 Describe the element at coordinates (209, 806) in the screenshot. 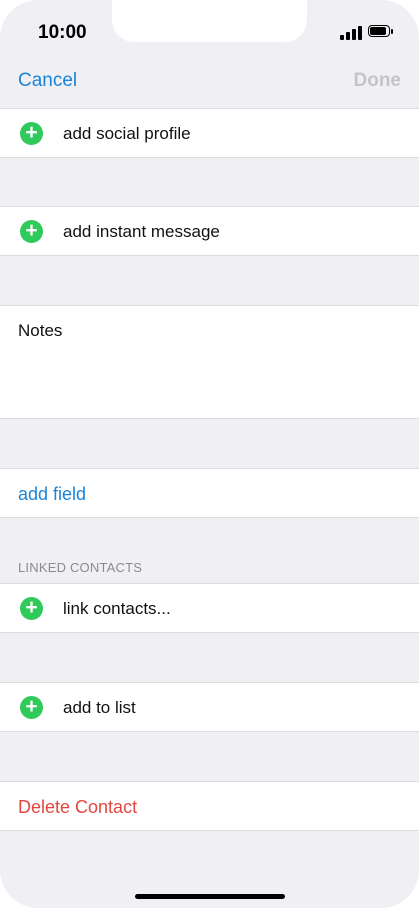

I see `delete-contact-row: Delete Contact` at that location.